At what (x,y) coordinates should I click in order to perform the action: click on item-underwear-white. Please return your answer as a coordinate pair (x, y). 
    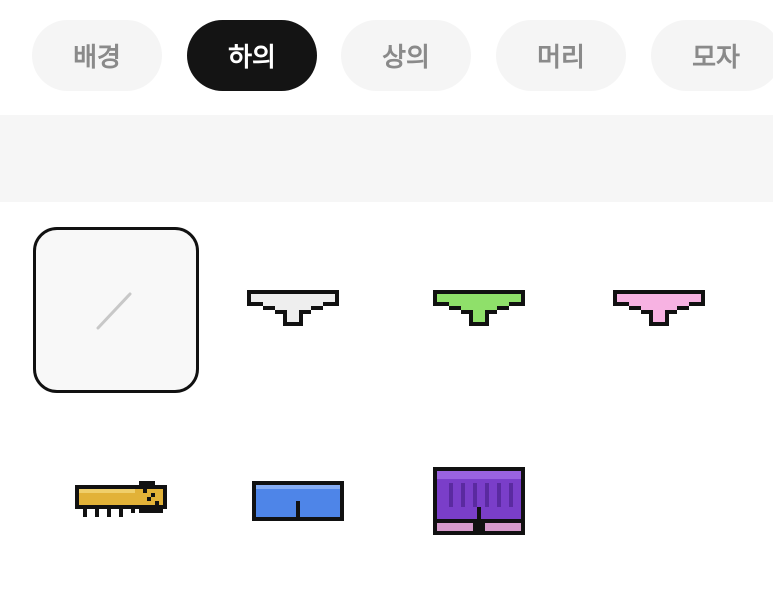
    Looking at the image, I should click on (293, 310).